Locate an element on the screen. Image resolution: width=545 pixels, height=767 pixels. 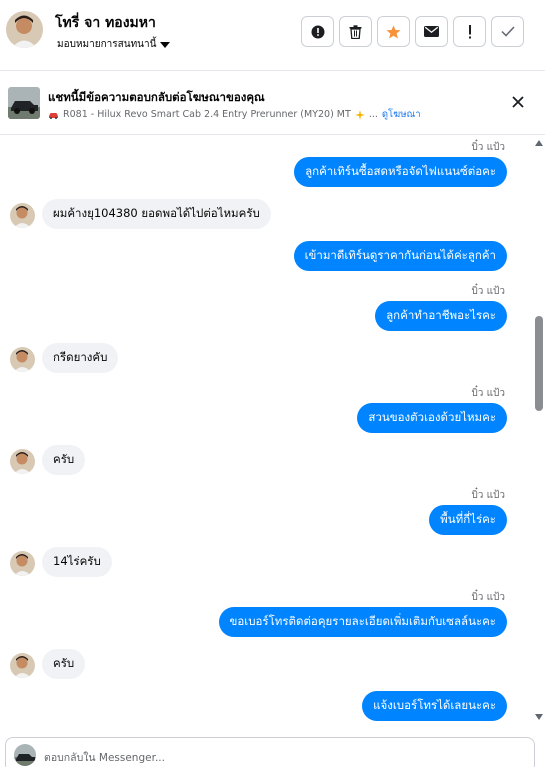
header-actions is located at coordinates (412, 31).